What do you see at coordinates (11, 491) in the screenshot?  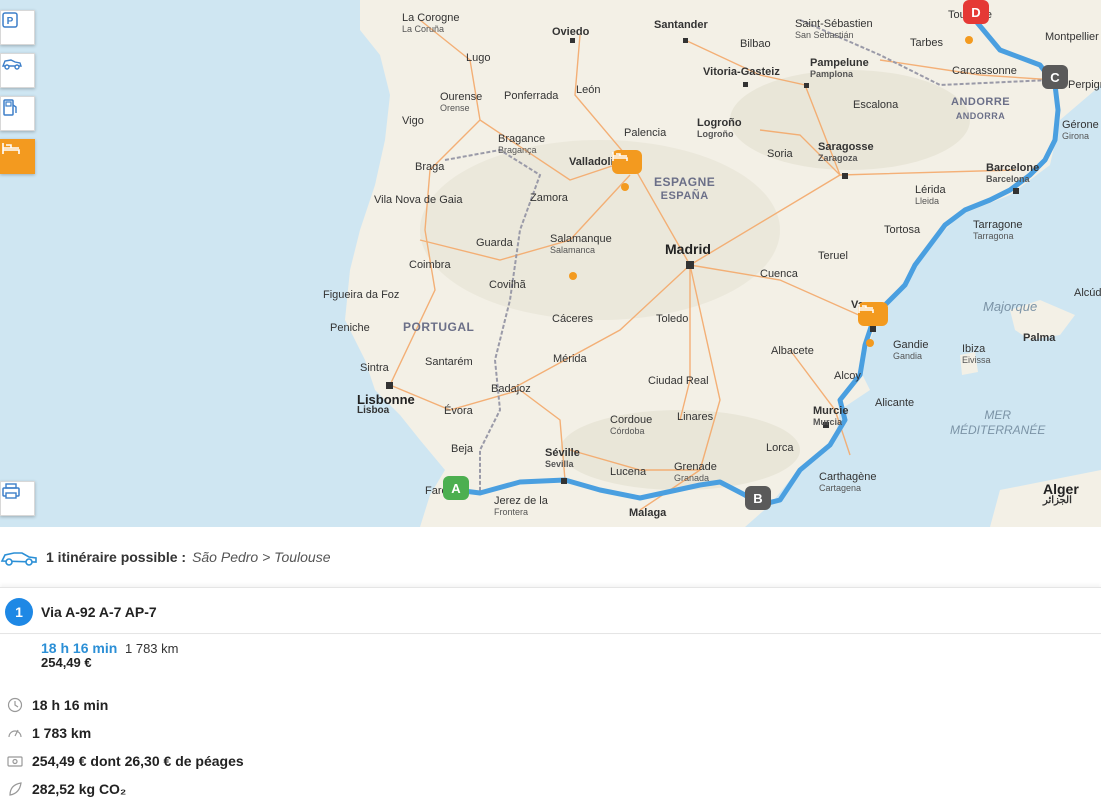 I see `printer-icon` at bounding box center [11, 491].